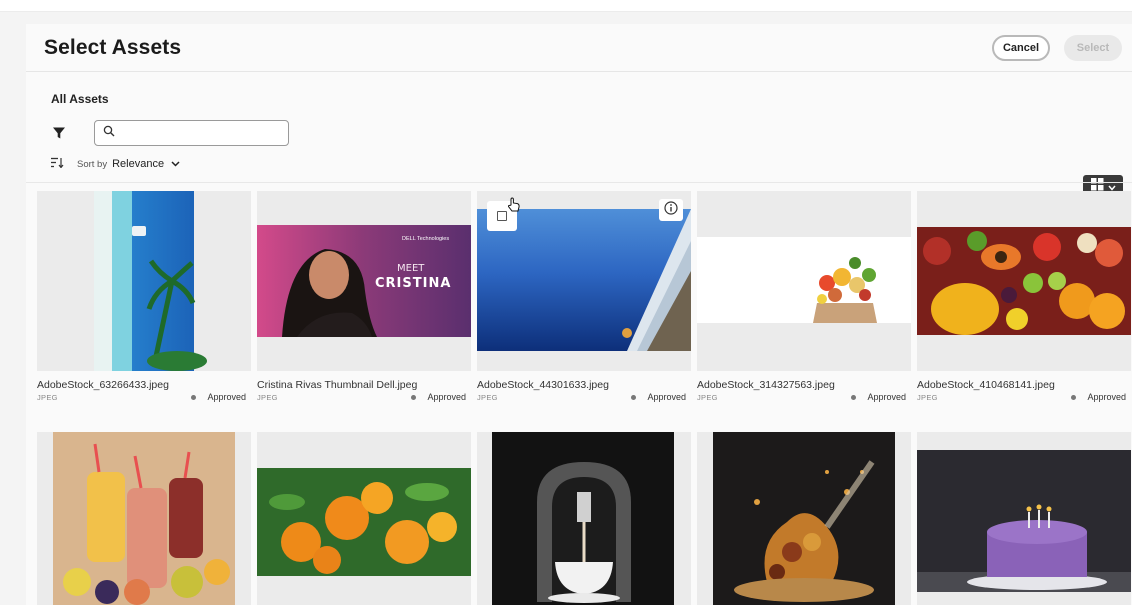  I want to click on fruit-spread-image, so click(1024, 281).